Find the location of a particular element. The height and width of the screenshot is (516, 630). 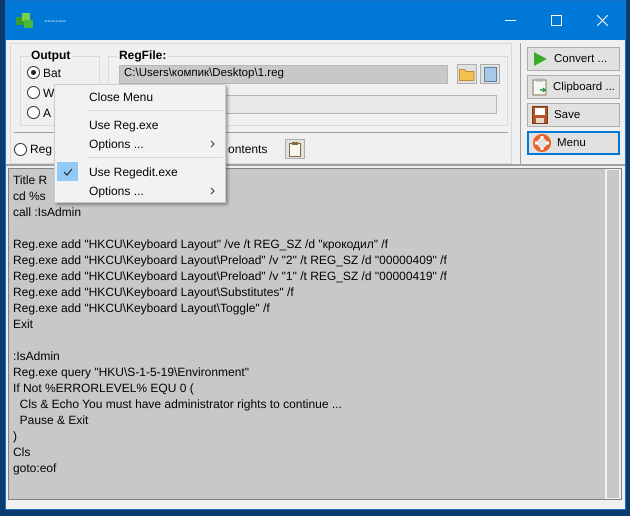

menu-item: Close Menu is located at coordinates (140, 96).